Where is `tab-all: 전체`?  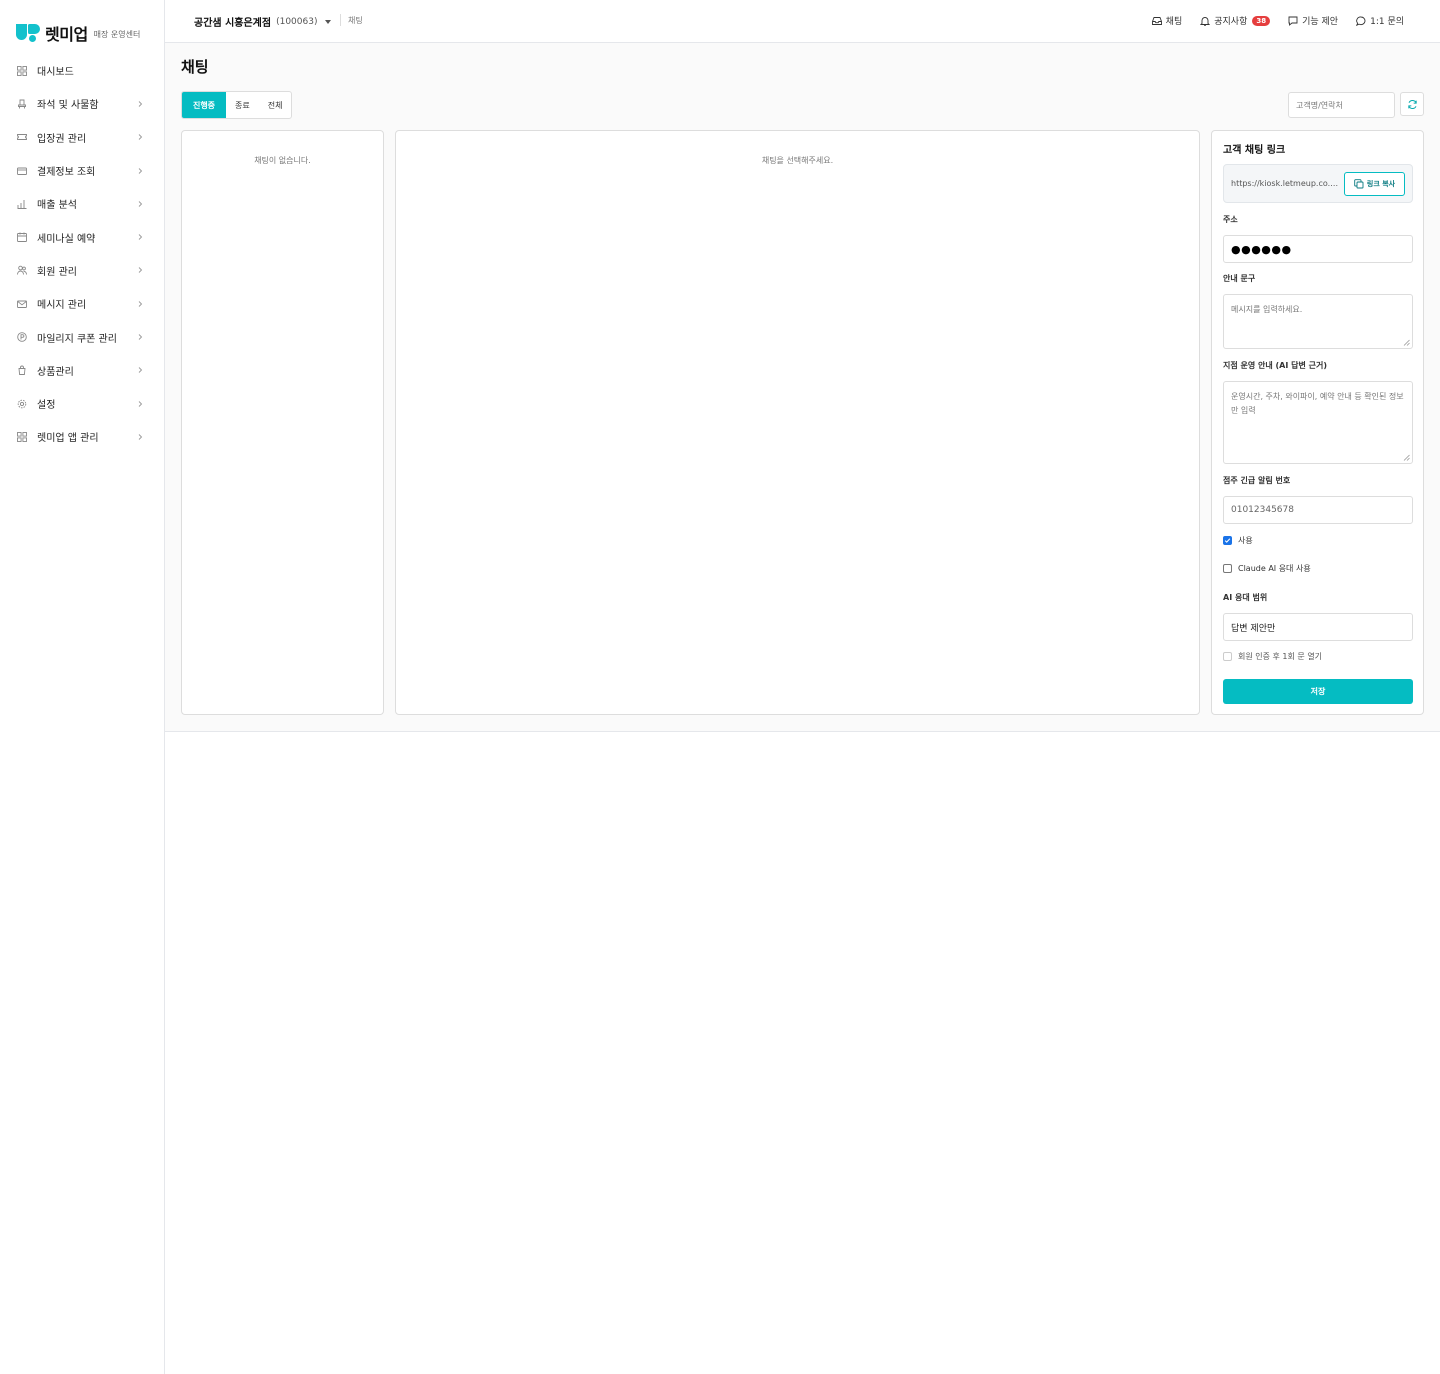 tab-all: 전체 is located at coordinates (275, 105).